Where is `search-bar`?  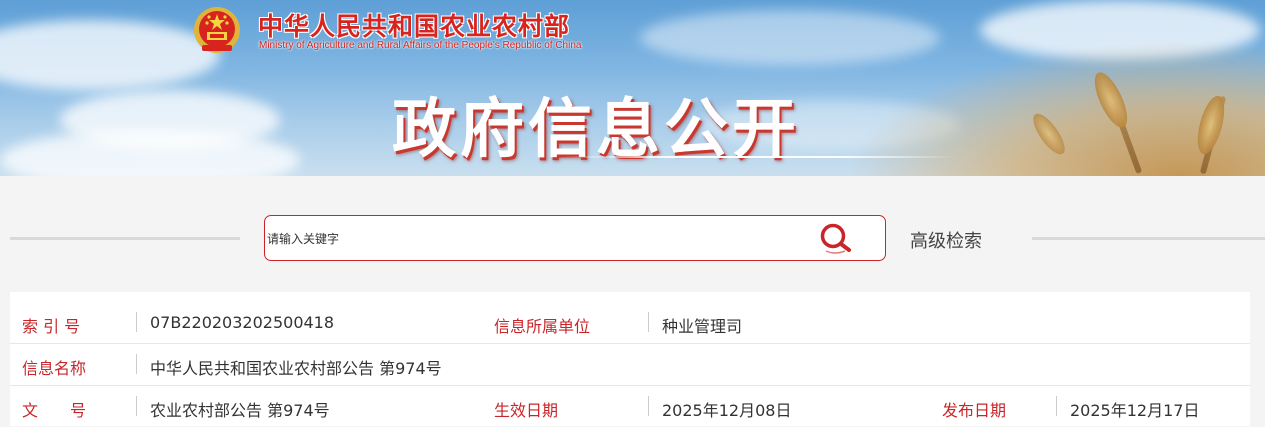
search-bar is located at coordinates (575, 238).